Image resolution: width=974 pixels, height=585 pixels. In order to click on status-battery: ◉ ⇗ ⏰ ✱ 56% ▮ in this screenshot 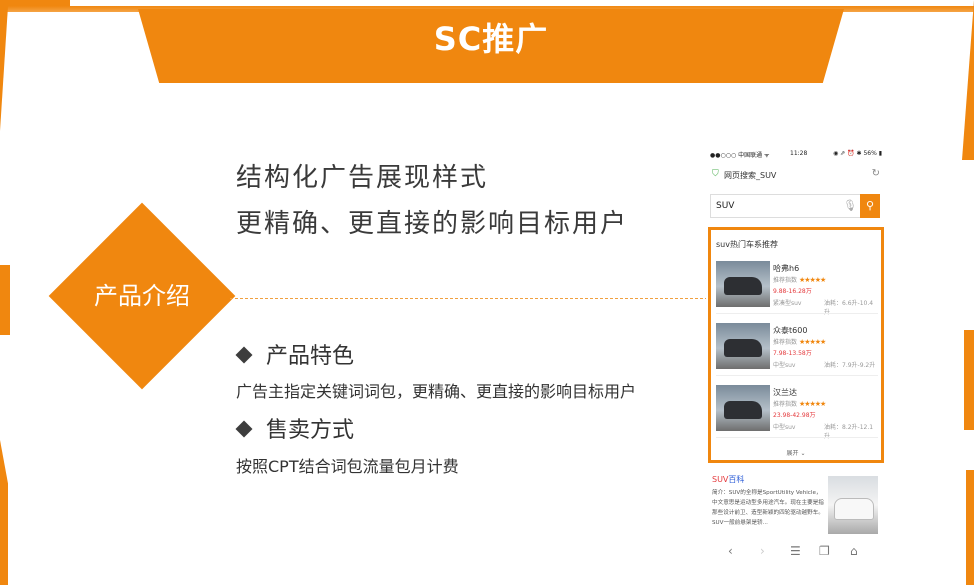, I will do `click(857, 153)`.